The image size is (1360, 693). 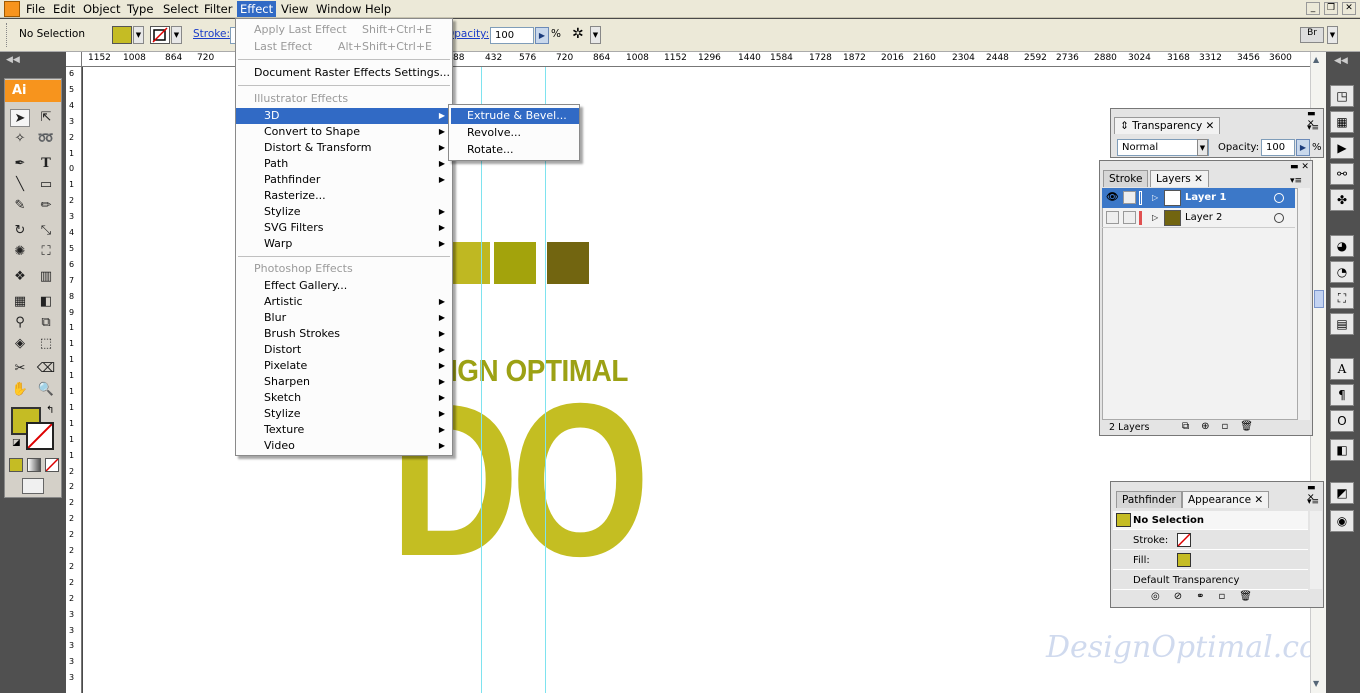 I want to click on layer-row-2: ▷ Layer 2, so click(x=1198, y=218).